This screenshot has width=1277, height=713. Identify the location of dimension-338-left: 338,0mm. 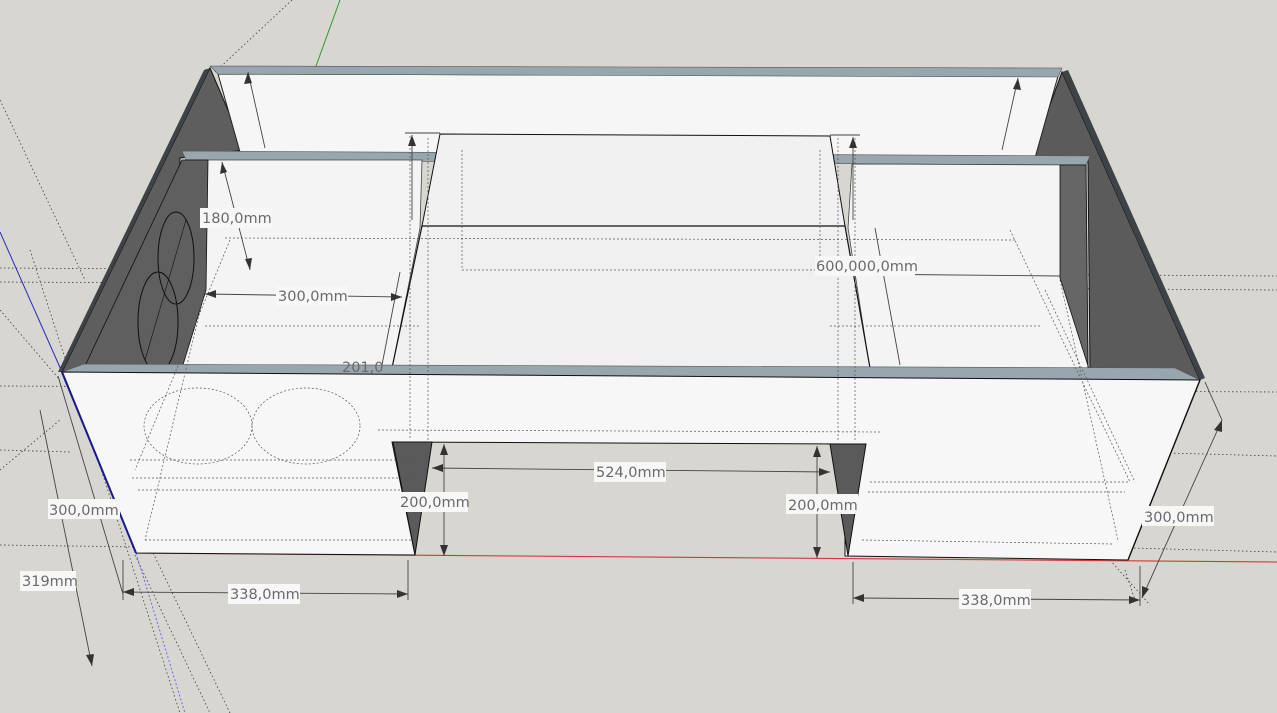
(265, 595).